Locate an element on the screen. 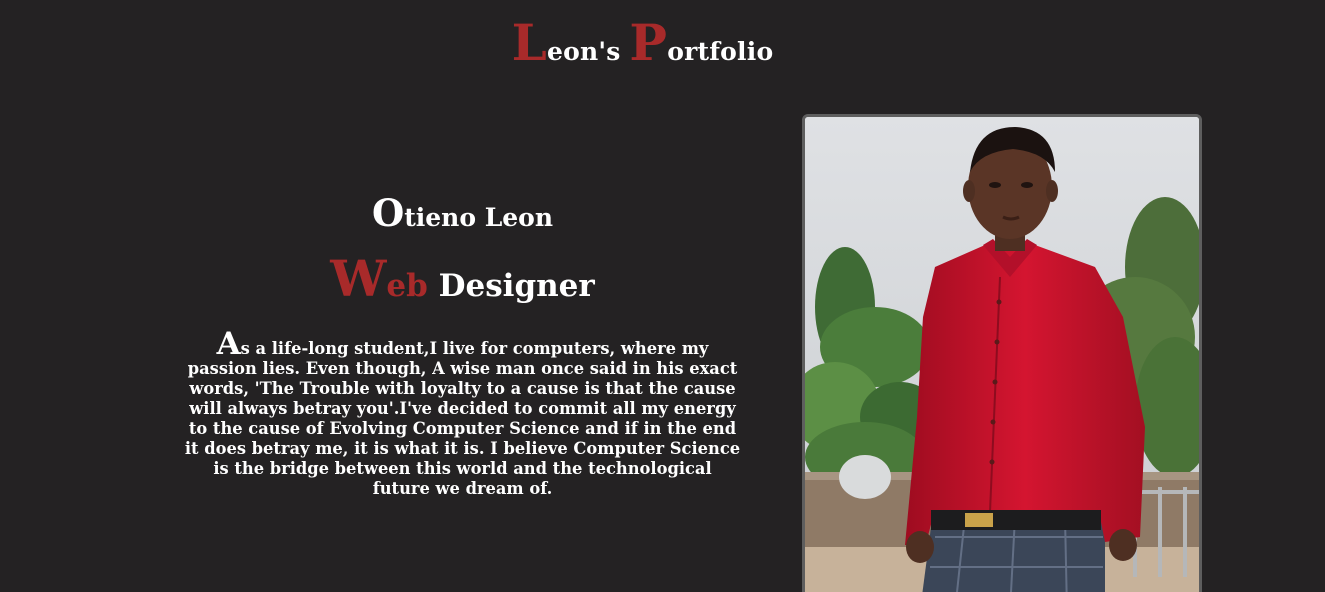 The image size is (1325, 592). title-initial-l: L is located at coordinates (529, 42).